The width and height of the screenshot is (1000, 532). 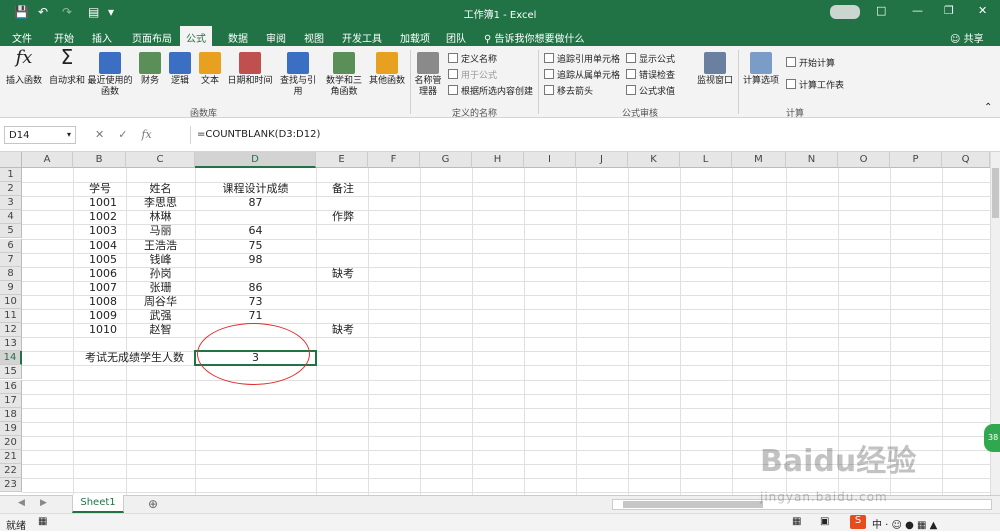 I want to click on row-header-23: 23, so click(x=11, y=485).